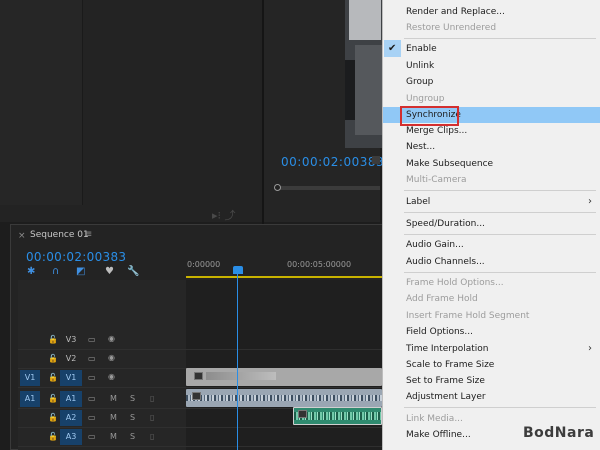  Describe the element at coordinates (491, 202) in the screenshot. I see `menu-item-label-submenu: Label ›` at that location.